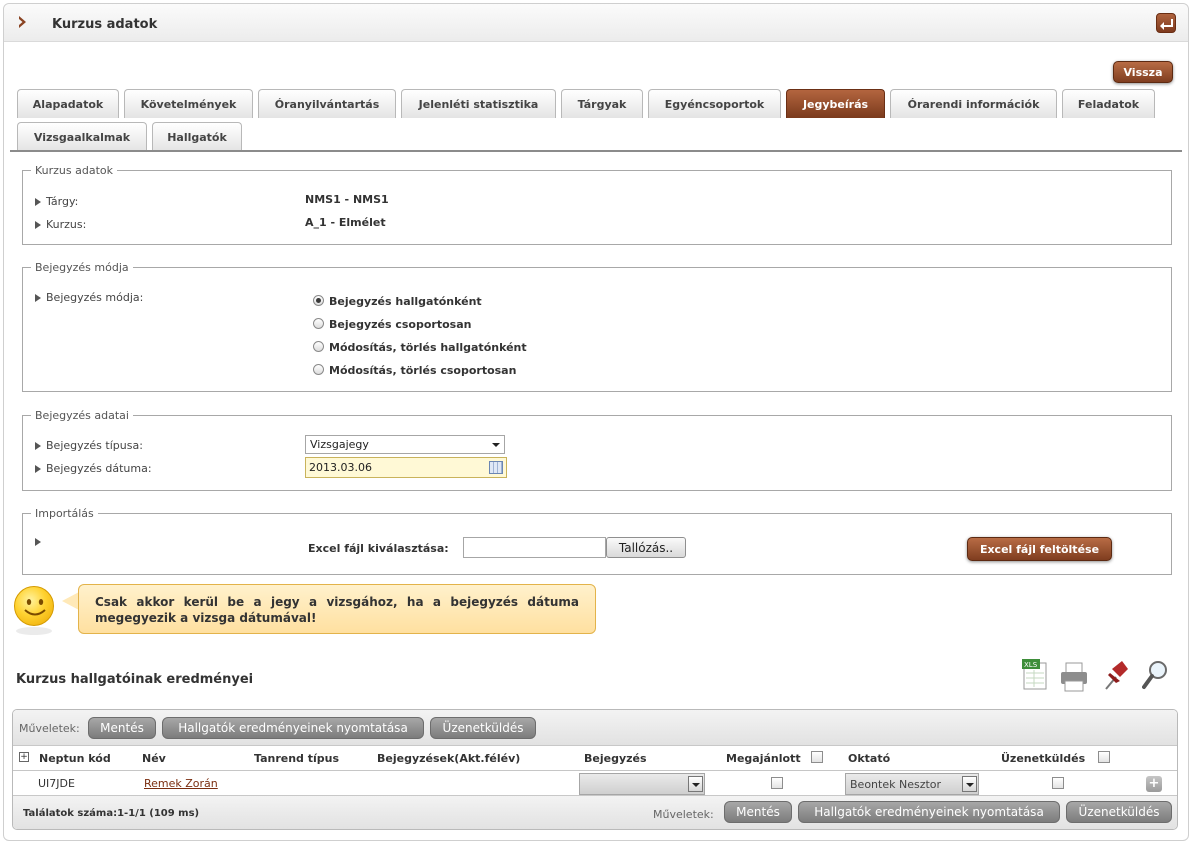 This screenshot has width=1192, height=846. Describe the element at coordinates (428, 347) in the screenshot. I see `radio-label-modify-per-student: Módosítás, törlés hallgatónként` at that location.